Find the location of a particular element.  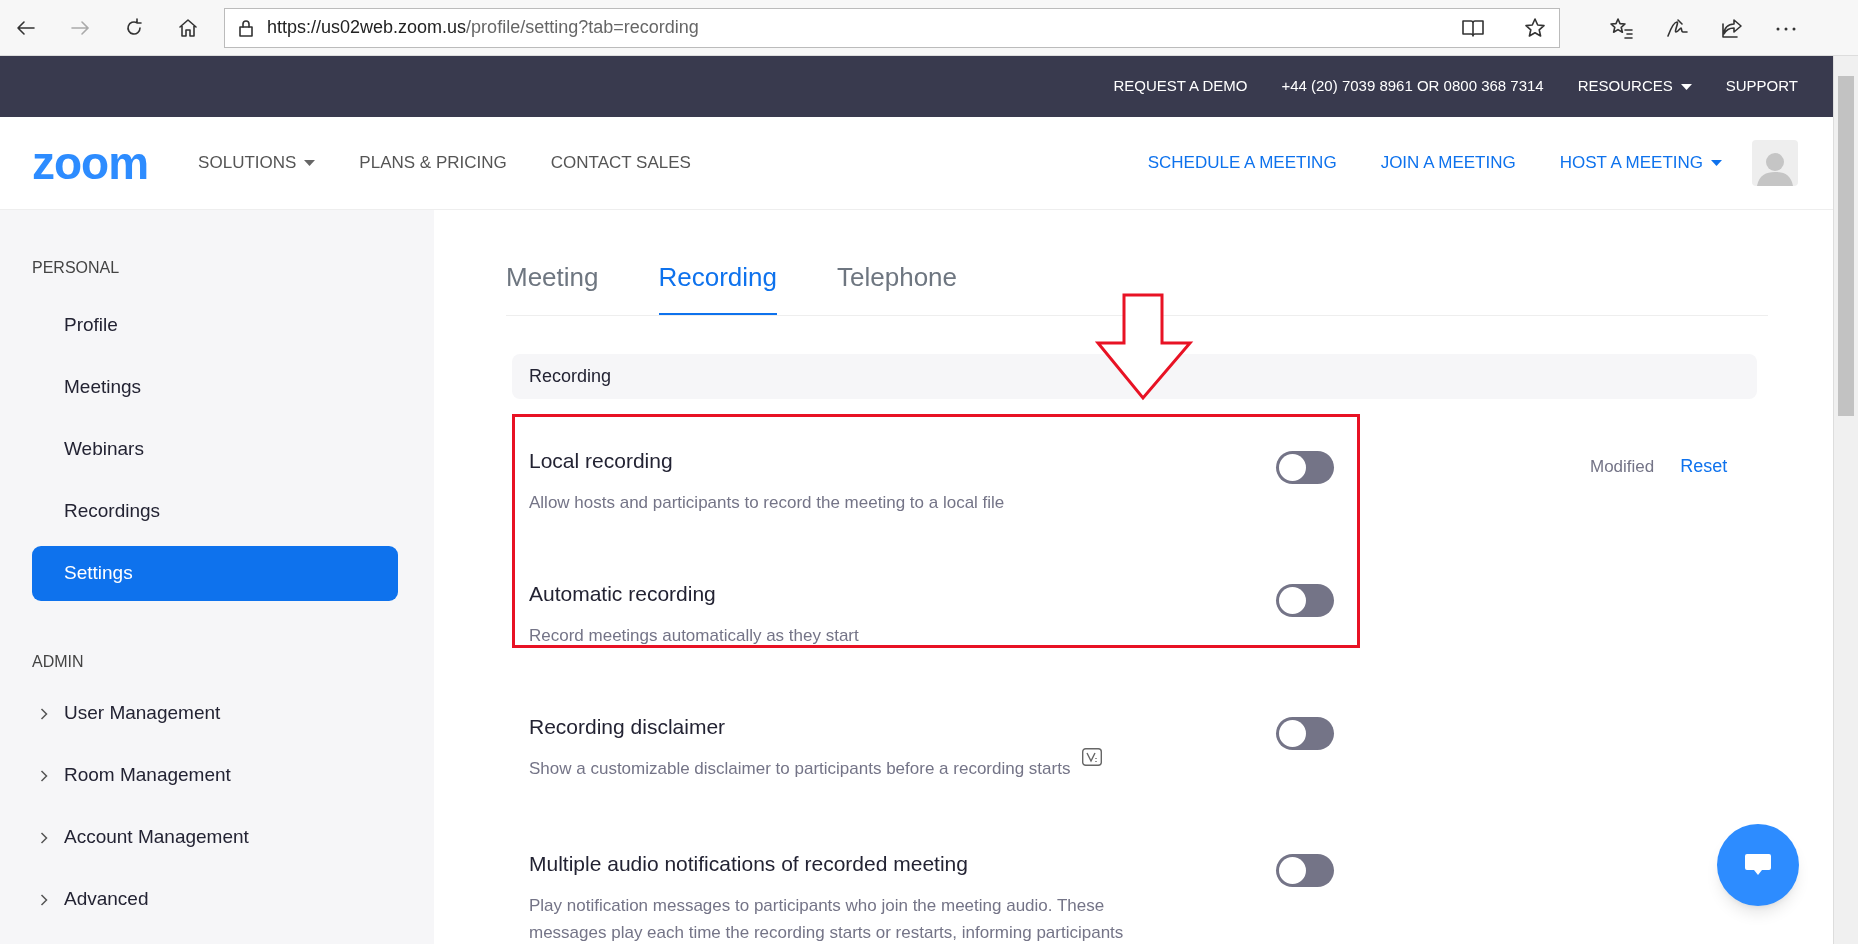

favorites-icon is located at coordinates (1621, 27).